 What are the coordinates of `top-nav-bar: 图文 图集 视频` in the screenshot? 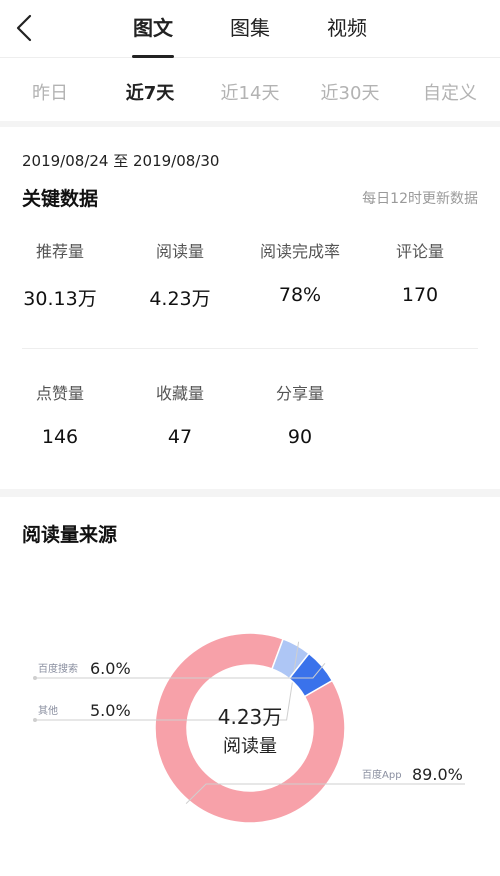 It's located at (250, 29).